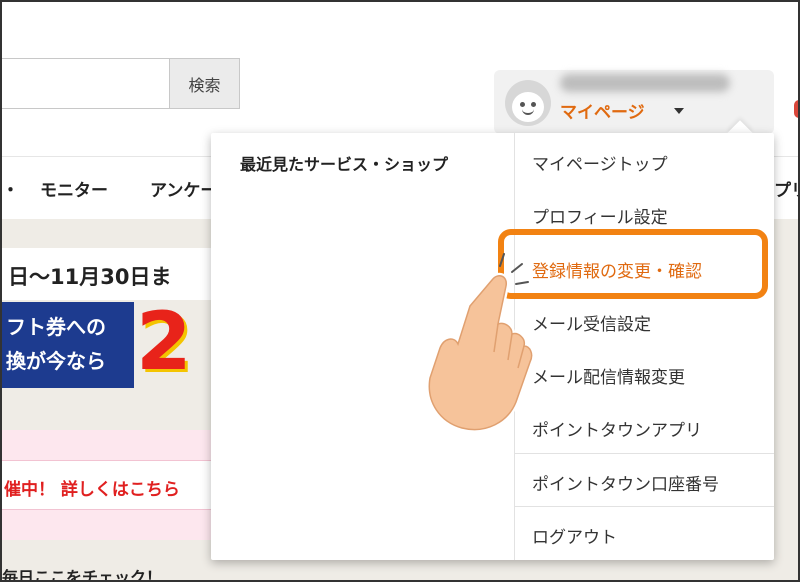 The height and width of the screenshot is (582, 800). What do you see at coordinates (176, 342) in the screenshot?
I see `campaign-banner-number: 2` at bounding box center [176, 342].